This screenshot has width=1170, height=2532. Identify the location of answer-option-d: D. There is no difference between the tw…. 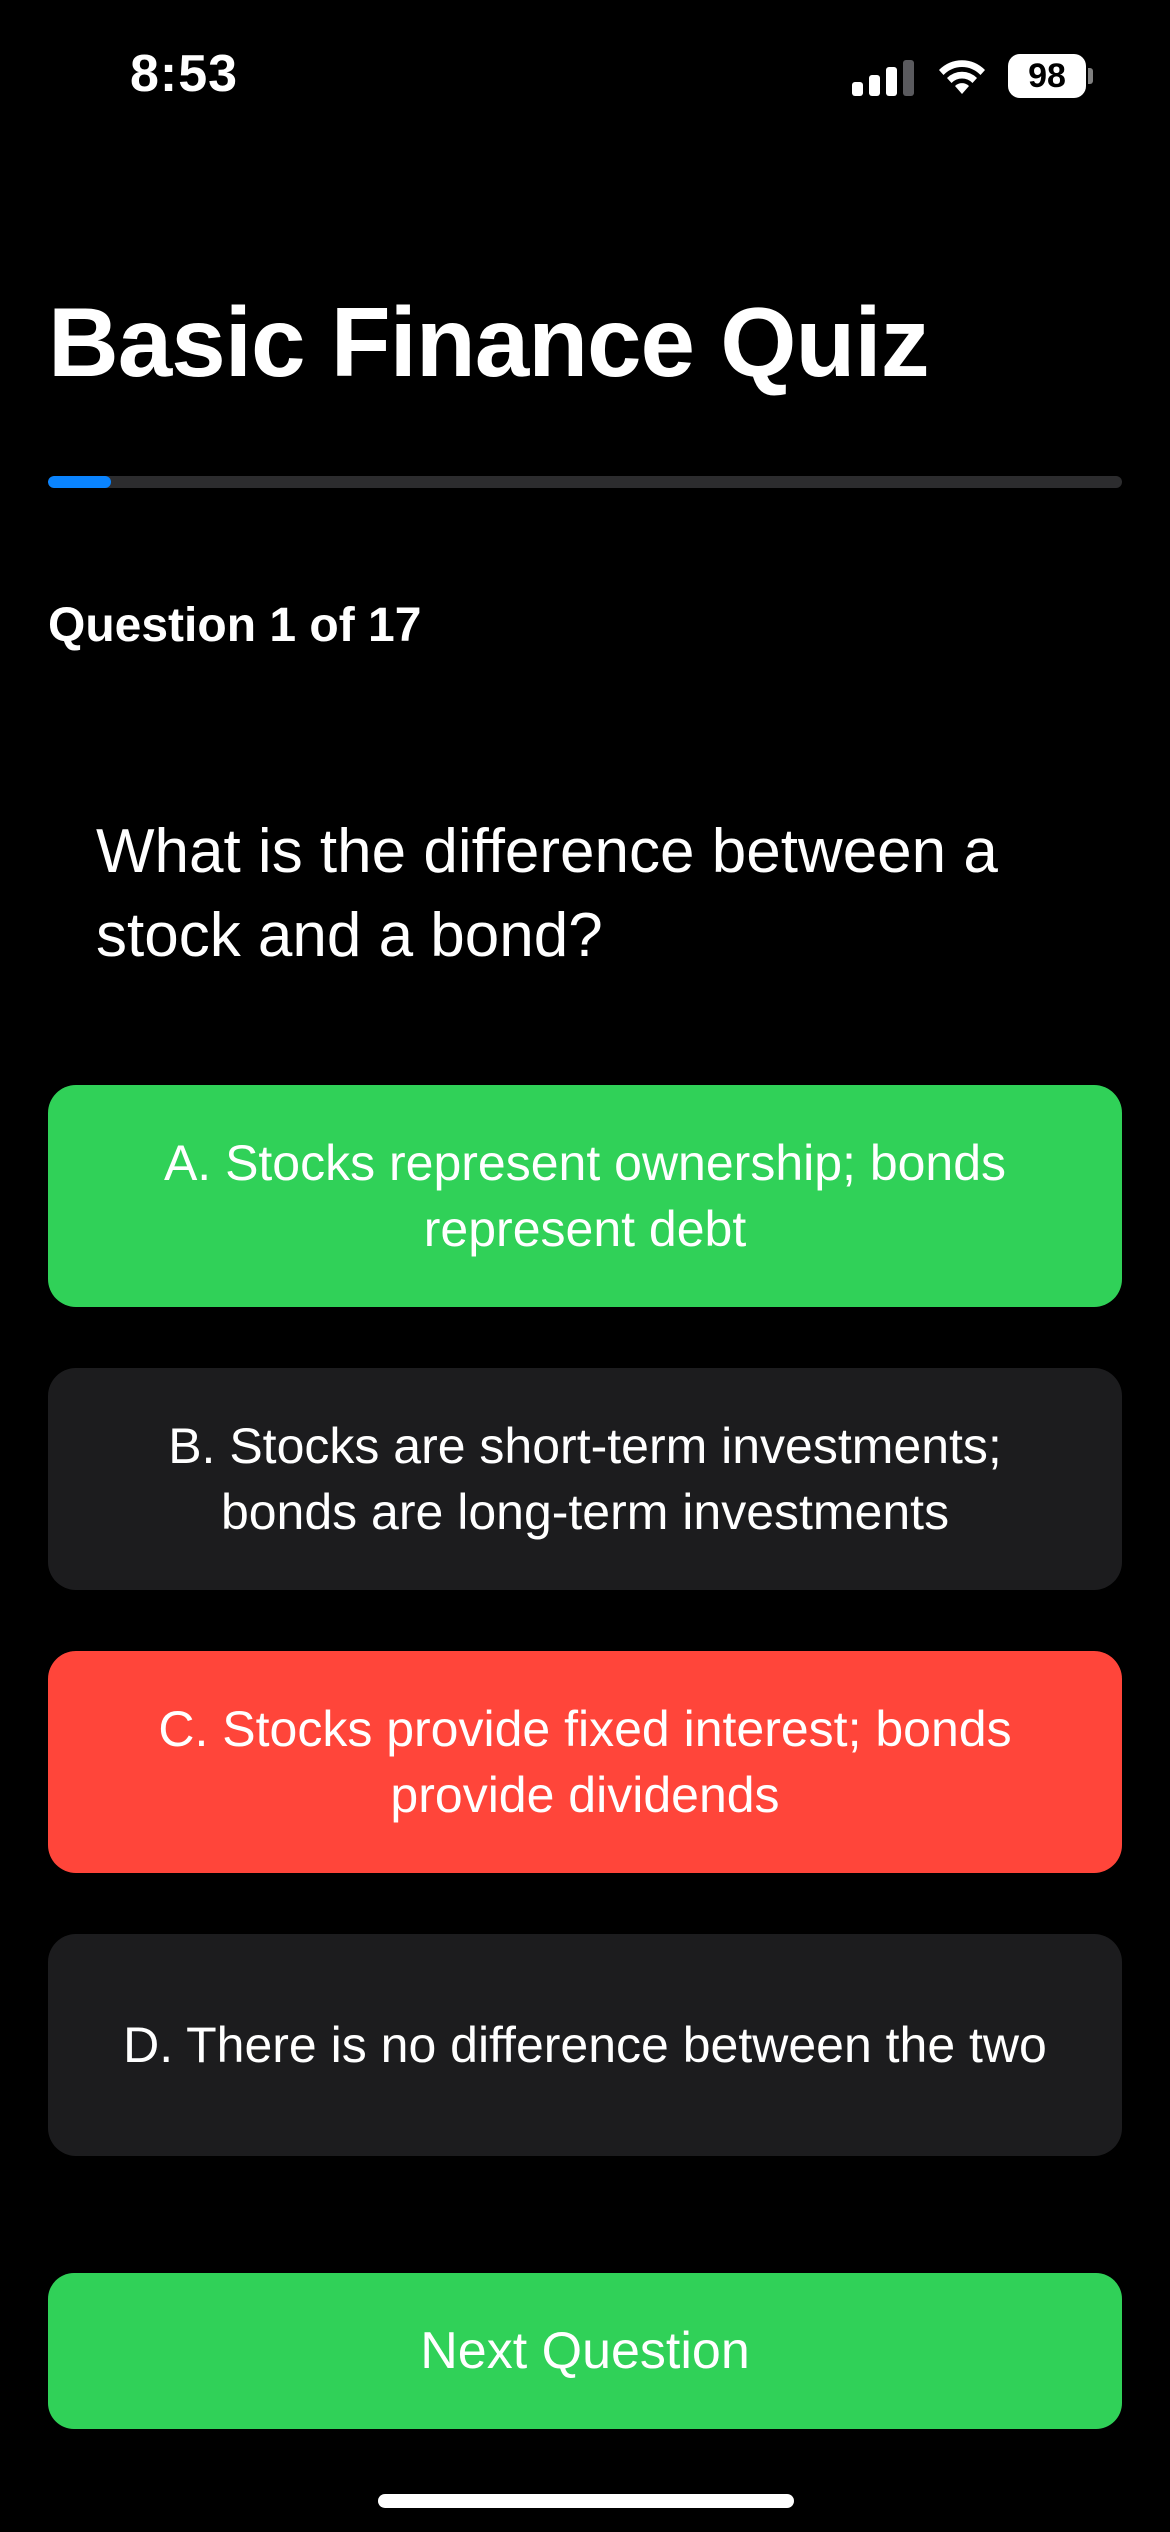
(585, 2045).